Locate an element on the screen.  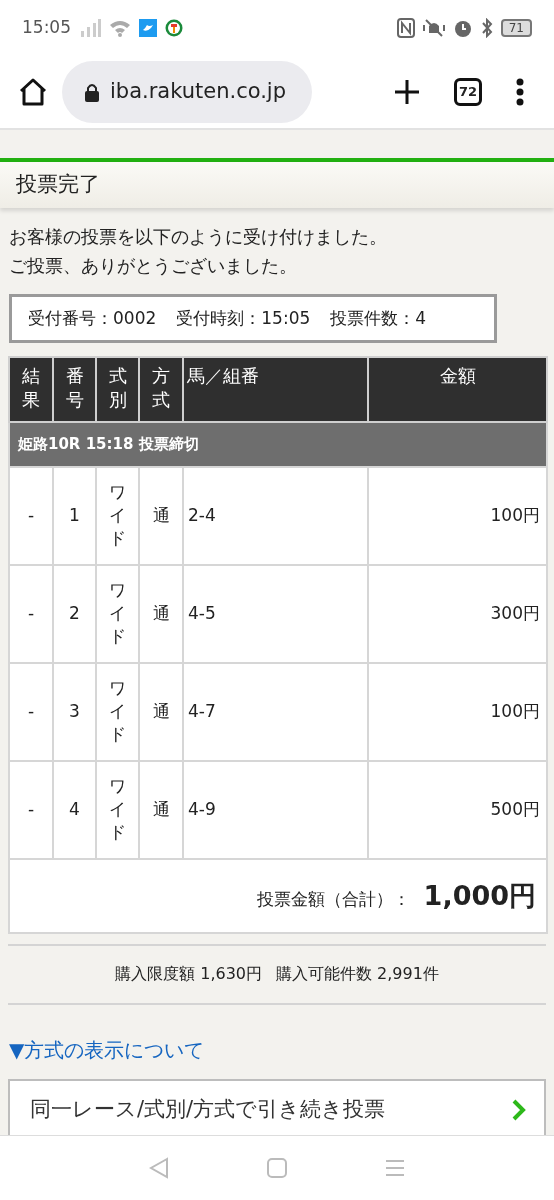
address-bar: iba.rakuten.co.jp is located at coordinates (187, 91).